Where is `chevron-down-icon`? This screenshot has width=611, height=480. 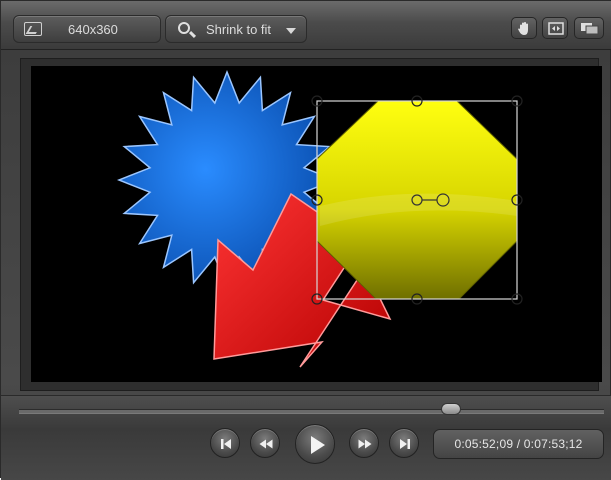
chevron-down-icon is located at coordinates (291, 31).